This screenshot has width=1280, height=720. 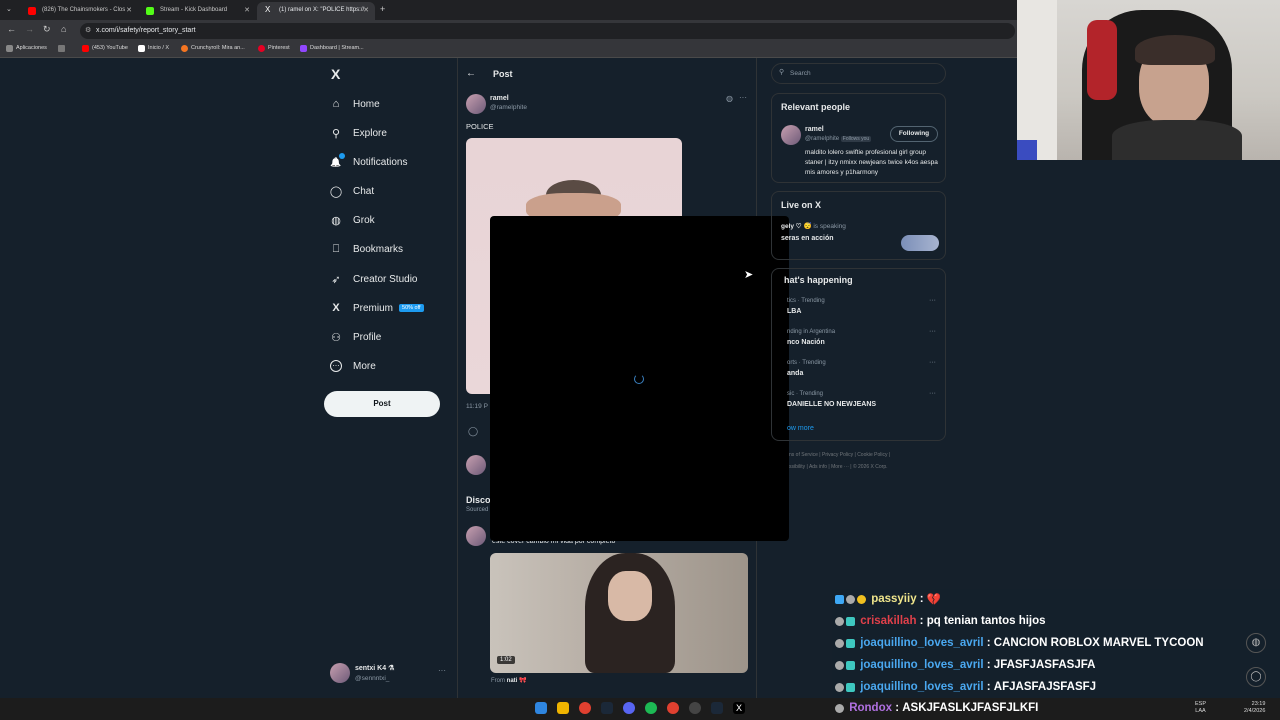 What do you see at coordinates (47, 29) in the screenshot?
I see `reload-icon: ↻` at bounding box center [47, 29].